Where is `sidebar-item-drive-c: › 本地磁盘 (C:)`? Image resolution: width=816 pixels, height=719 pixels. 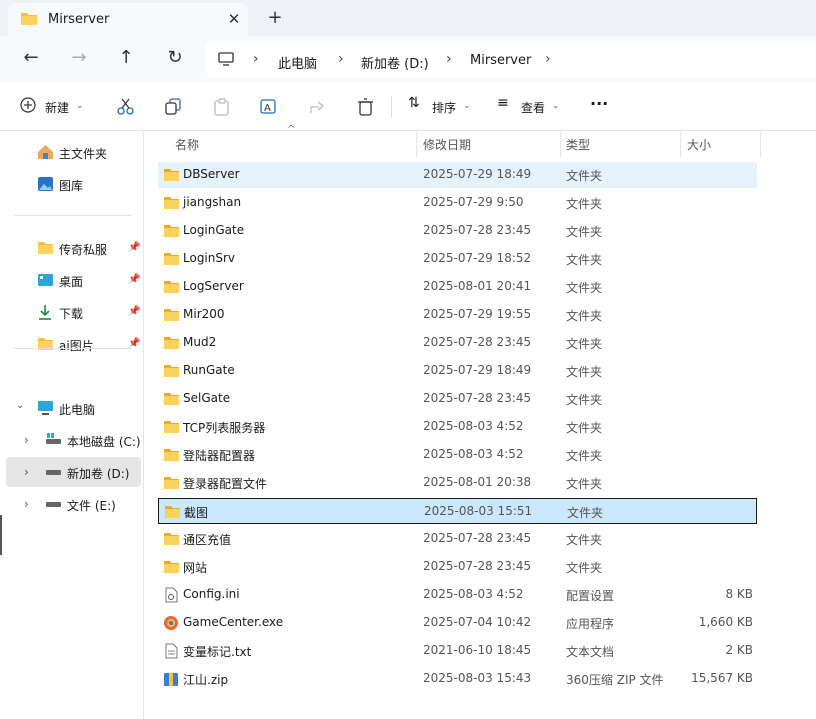 sidebar-item-drive-c: › 本地磁盘 (C:) is located at coordinates (71, 440).